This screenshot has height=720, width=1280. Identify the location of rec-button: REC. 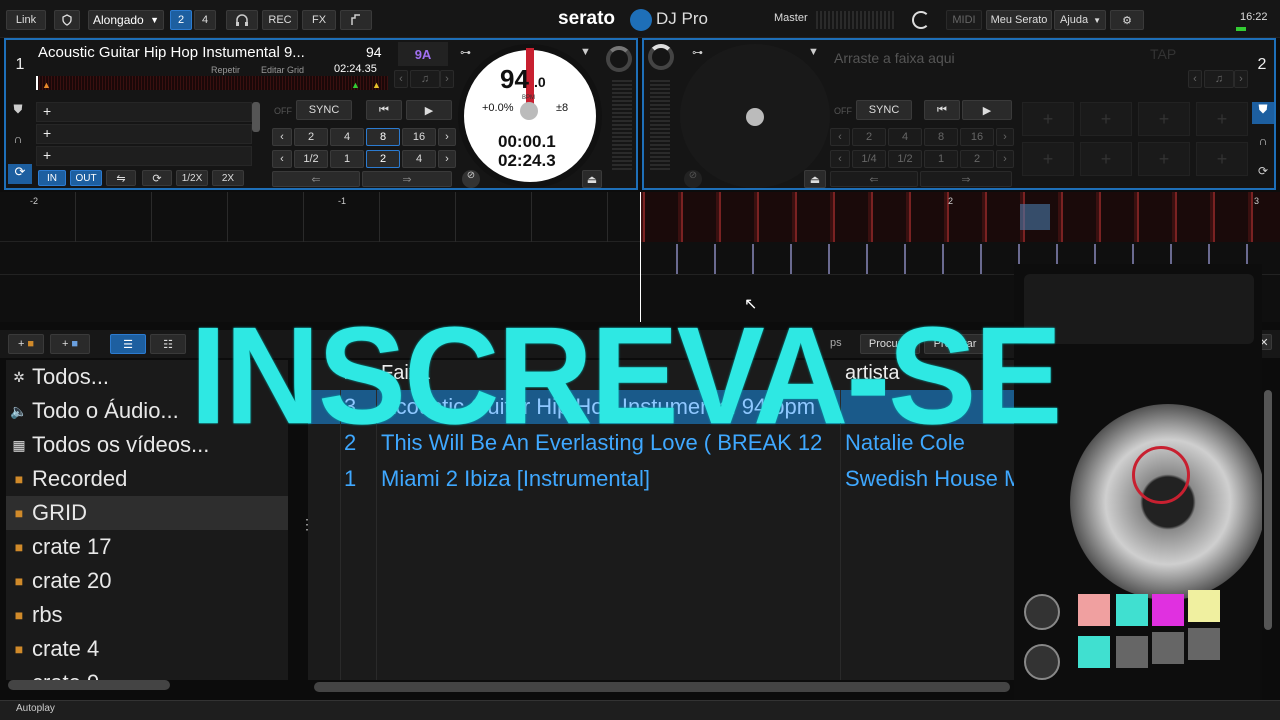
(280, 20).